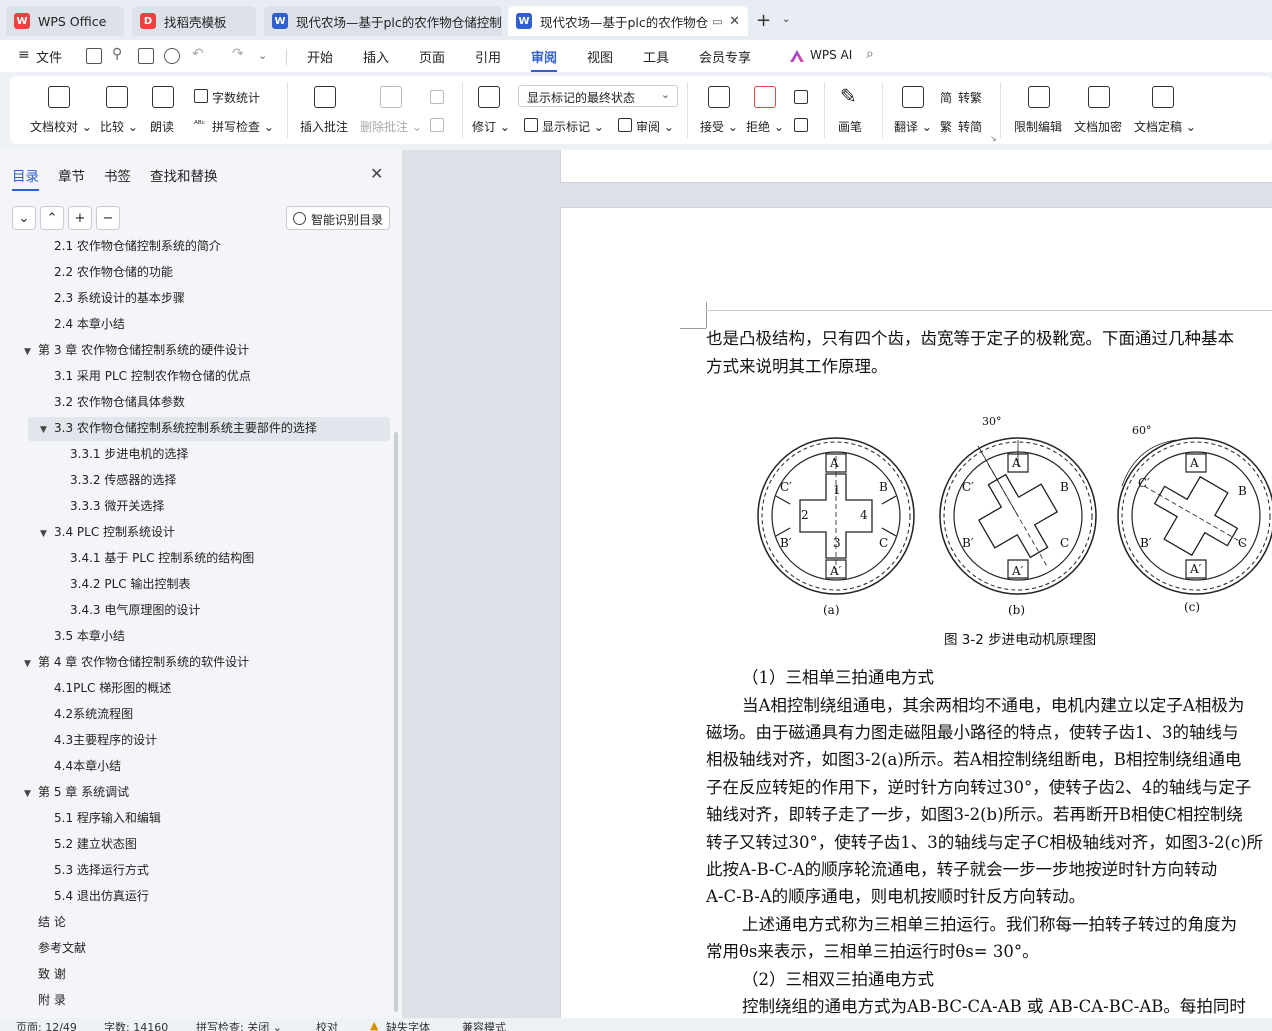 This screenshot has height=1031, width=1272. Describe the element at coordinates (801, 125) in the screenshot. I see `next-revision-icon` at that location.